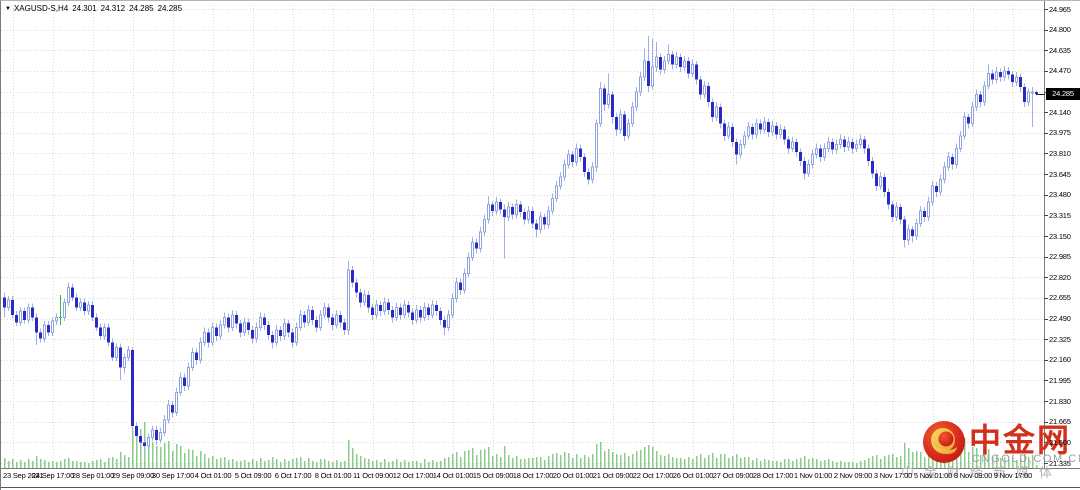 This screenshot has height=490, width=1080. What do you see at coordinates (1060, 50) in the screenshot?
I see `price-axis-label: 24.635` at bounding box center [1060, 50].